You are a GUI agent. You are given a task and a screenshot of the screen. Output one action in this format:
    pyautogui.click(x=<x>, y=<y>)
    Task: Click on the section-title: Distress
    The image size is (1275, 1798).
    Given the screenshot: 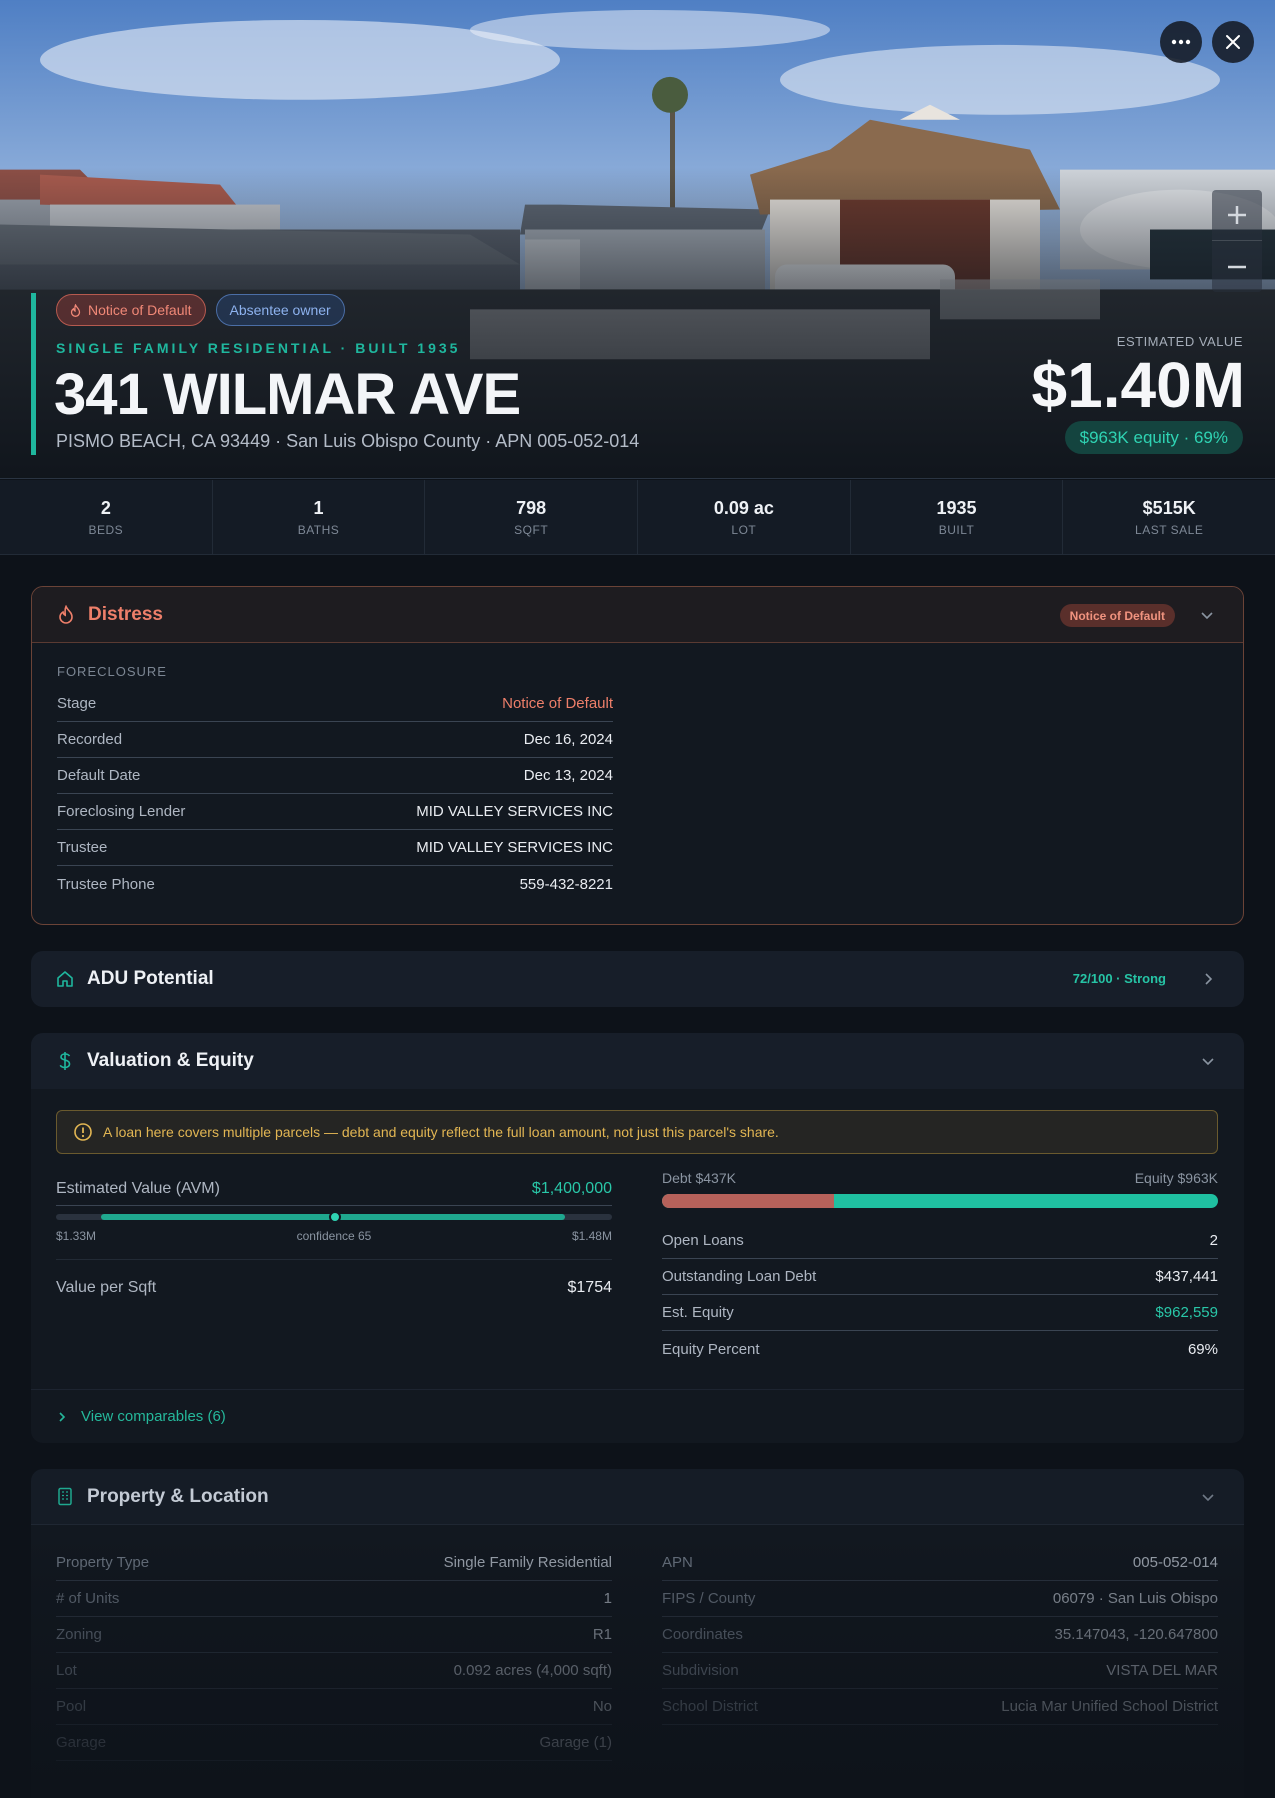 What is the action you would take?
    pyautogui.click(x=125, y=614)
    